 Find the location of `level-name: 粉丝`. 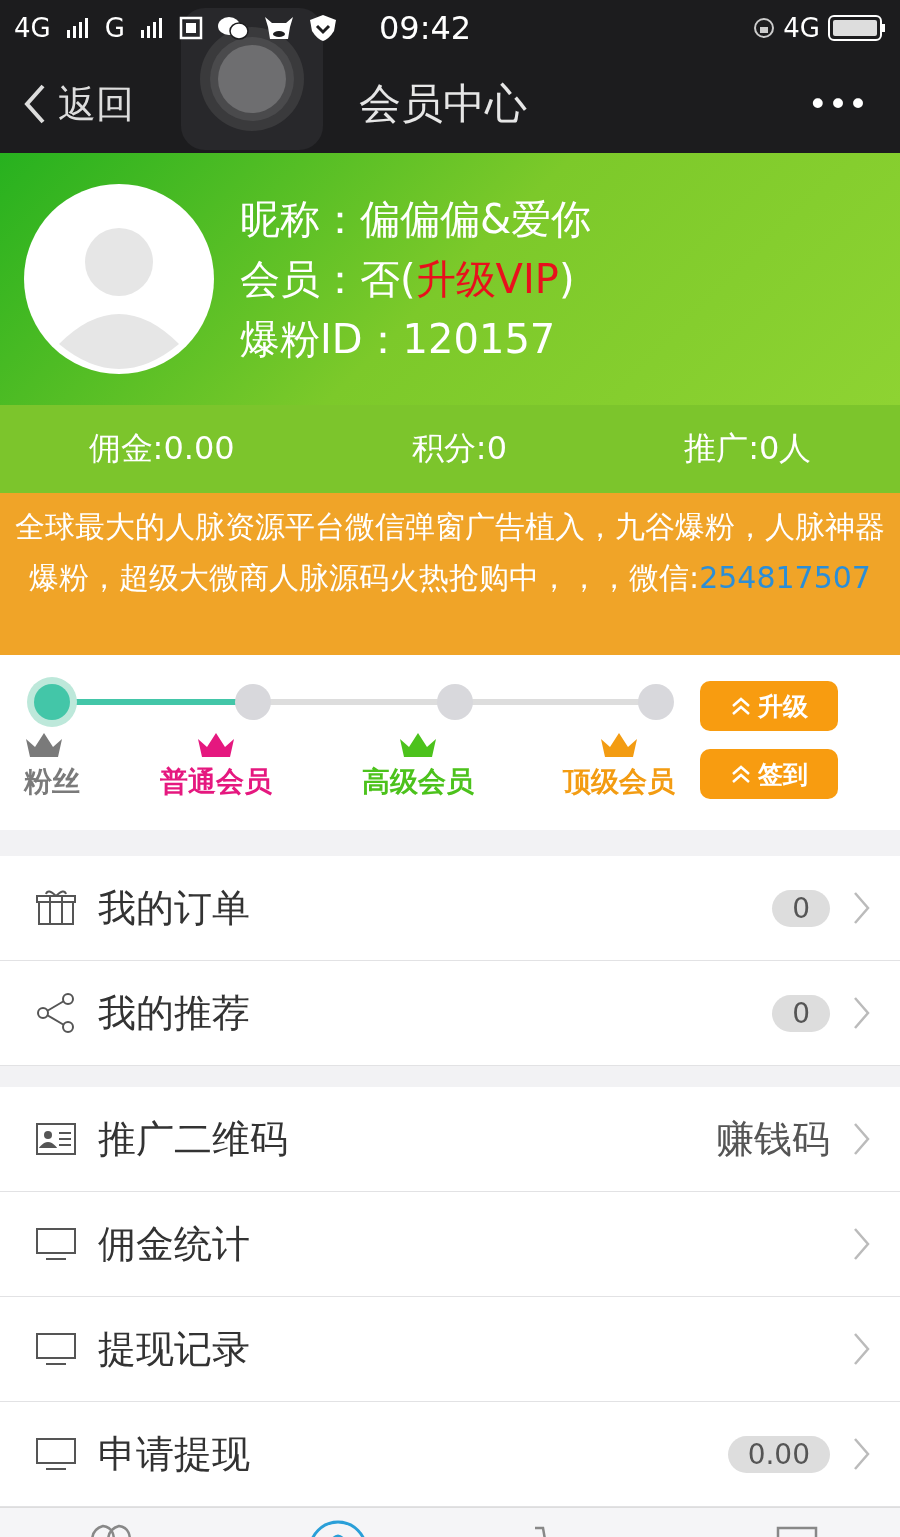

level-name: 粉丝 is located at coordinates (52, 782).